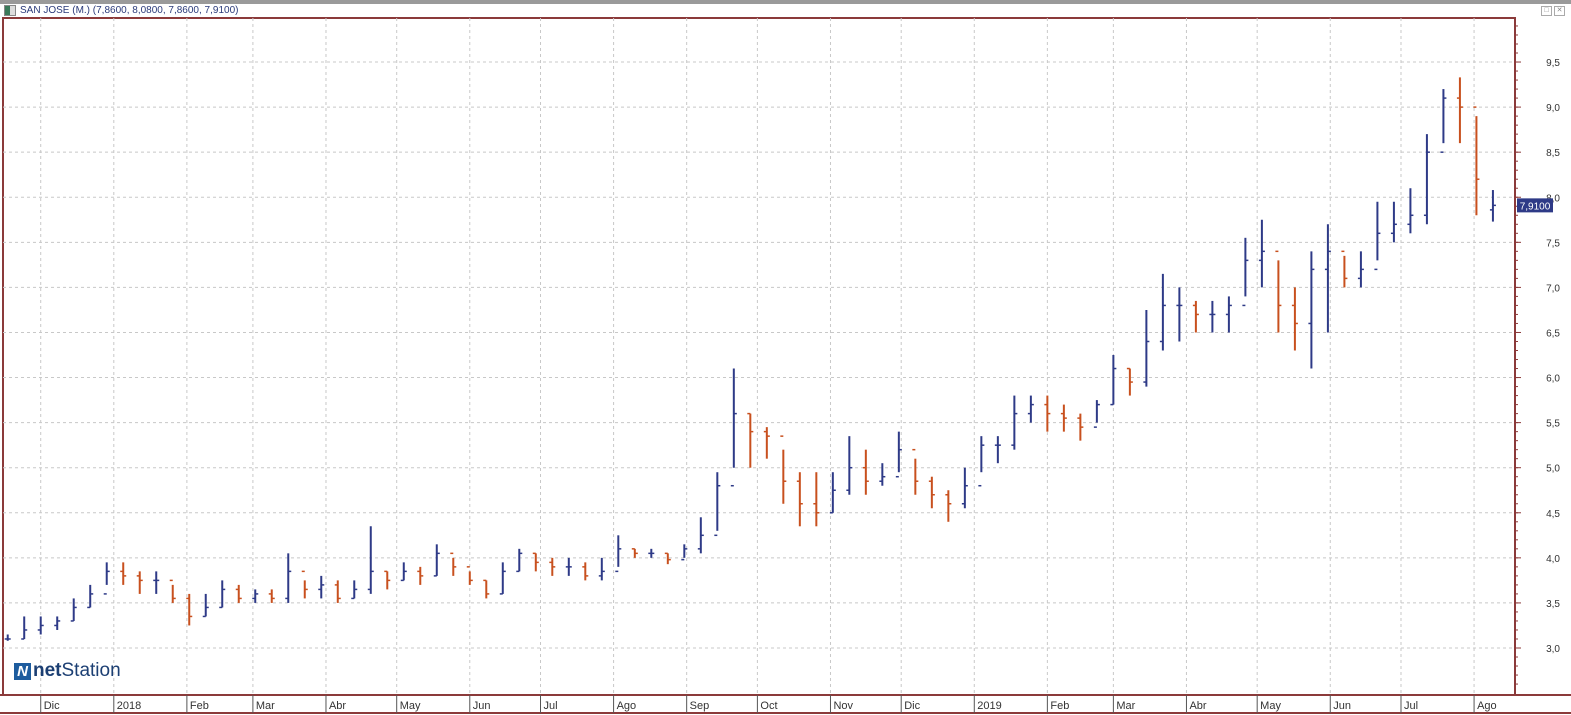  I want to click on y-tick-label: 5,5, so click(1553, 424).